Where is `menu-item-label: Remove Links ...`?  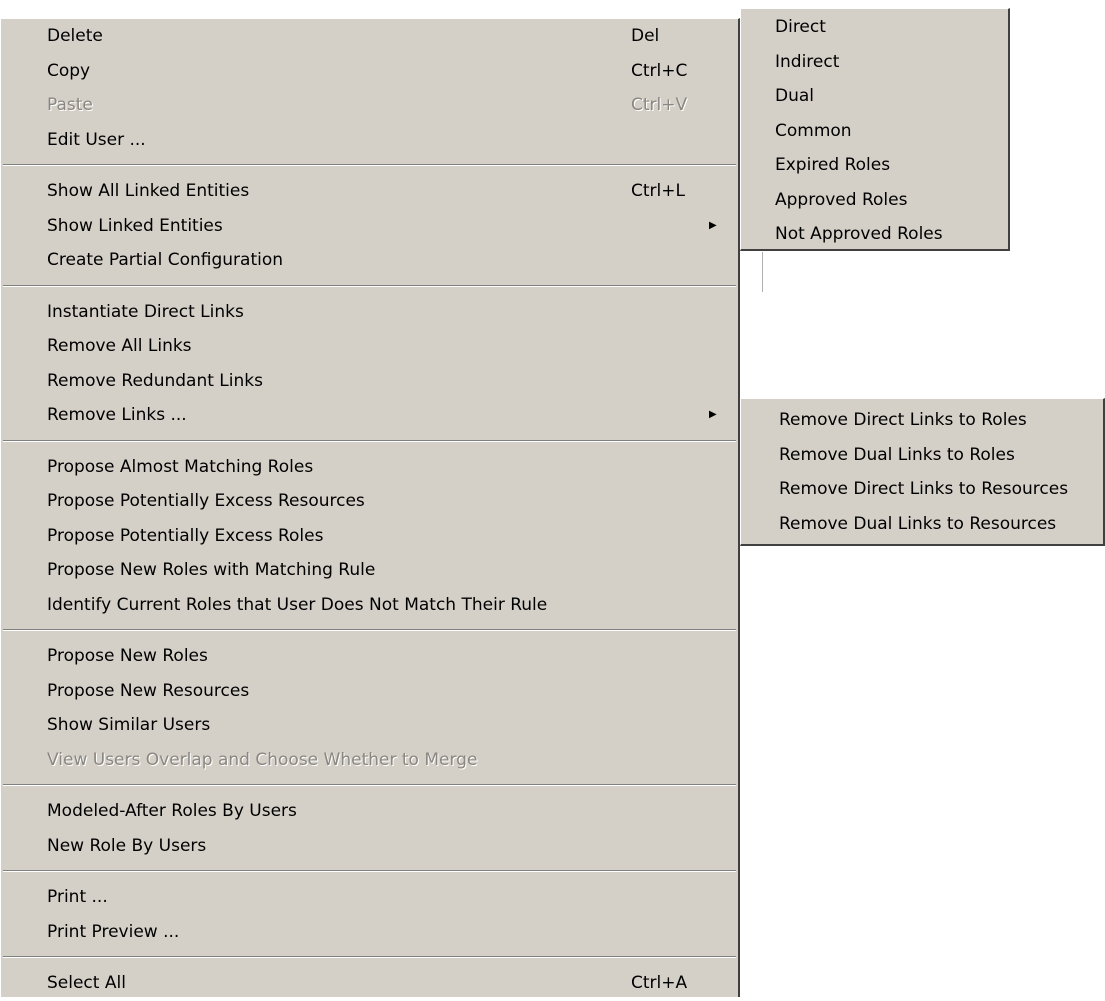
menu-item-label: Remove Links ... is located at coordinates (117, 415).